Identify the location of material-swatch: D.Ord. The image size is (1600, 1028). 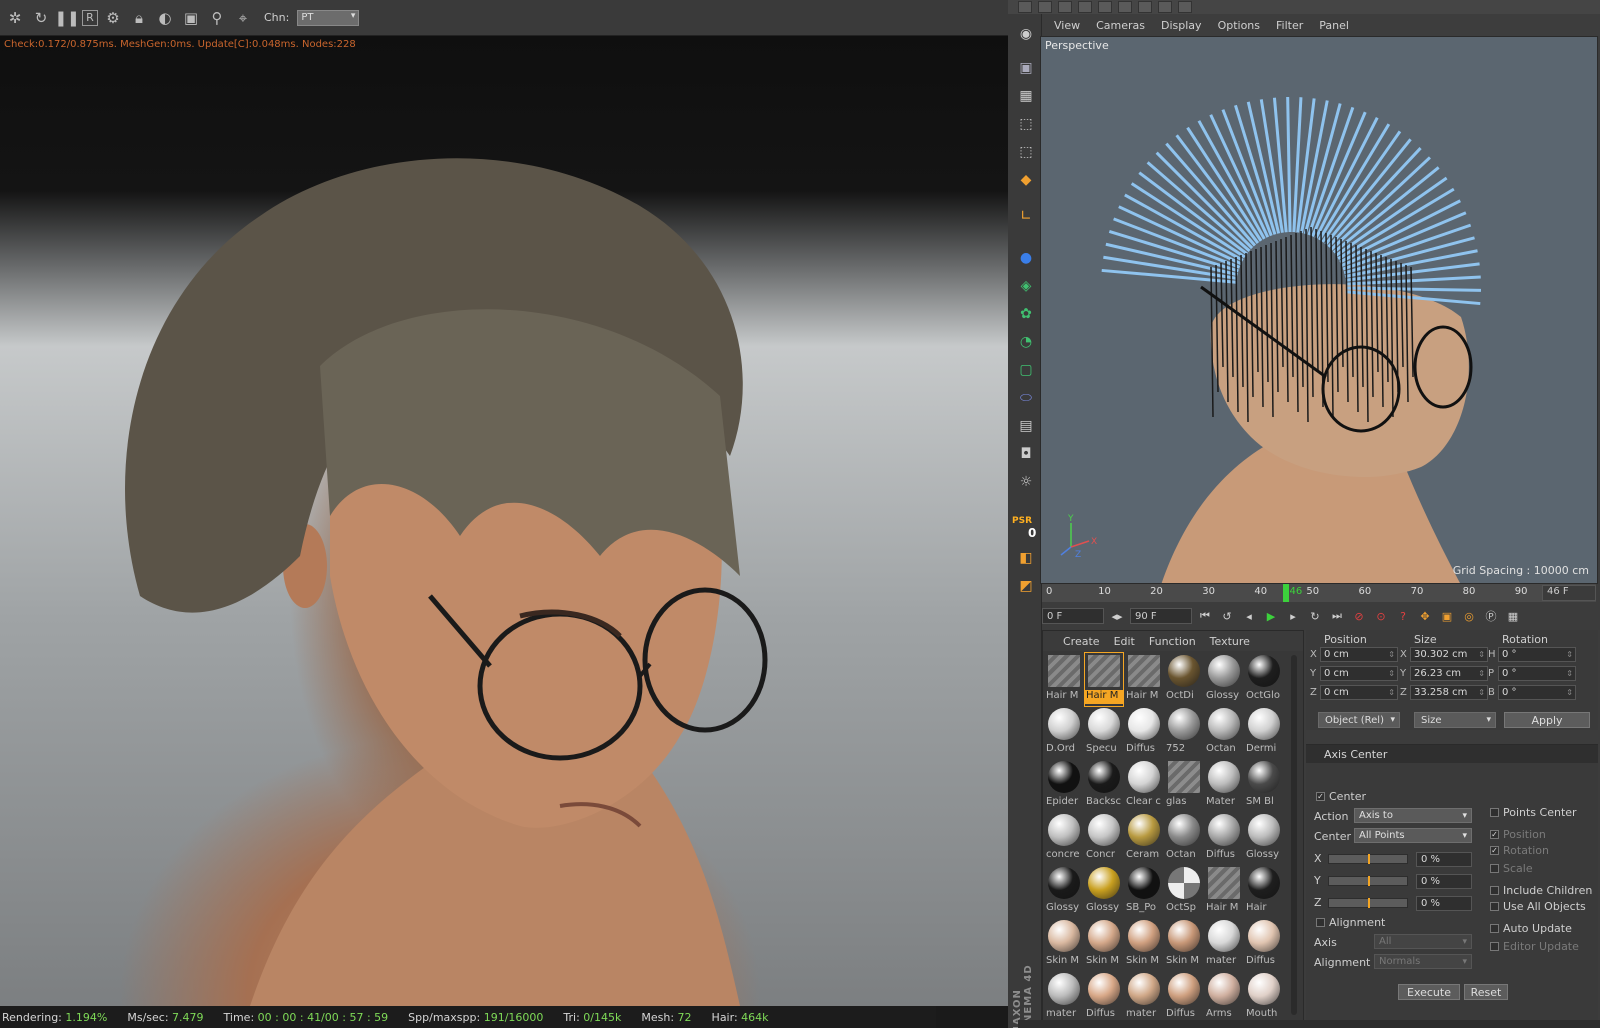
(1064, 732).